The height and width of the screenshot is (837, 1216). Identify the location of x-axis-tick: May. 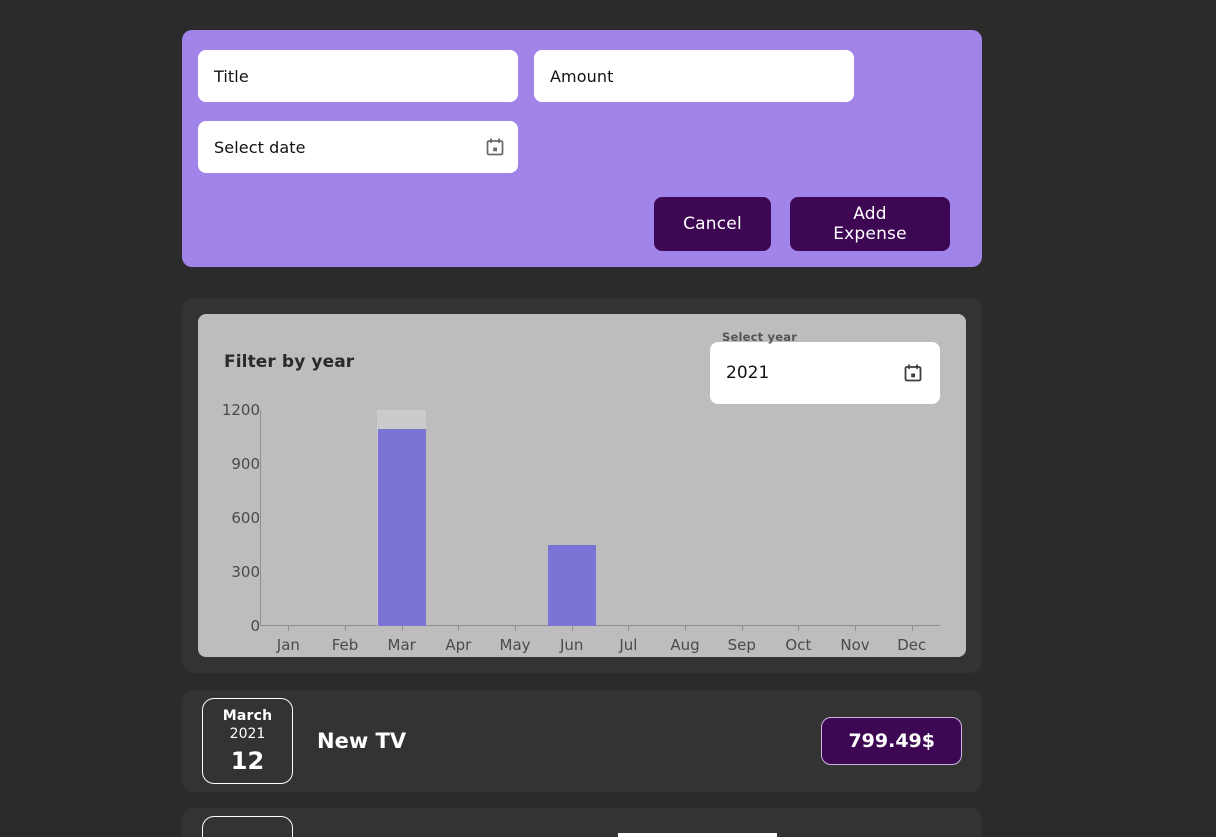
(515, 640).